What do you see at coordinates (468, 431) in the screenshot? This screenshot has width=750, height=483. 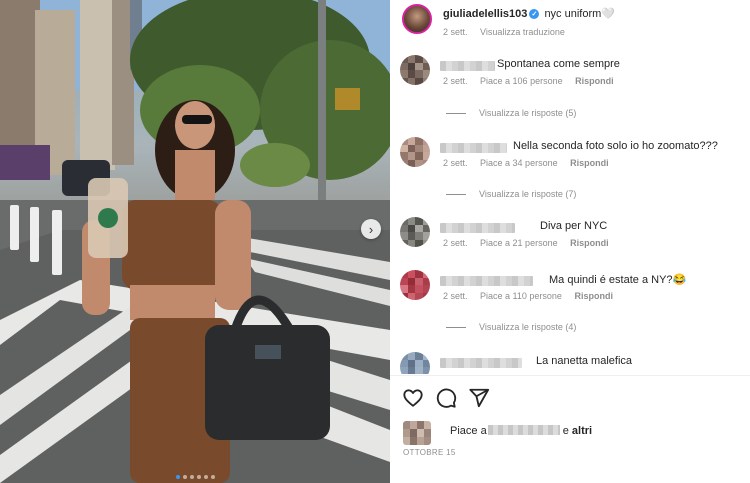 I see `likes-prefix: Piace a` at bounding box center [468, 431].